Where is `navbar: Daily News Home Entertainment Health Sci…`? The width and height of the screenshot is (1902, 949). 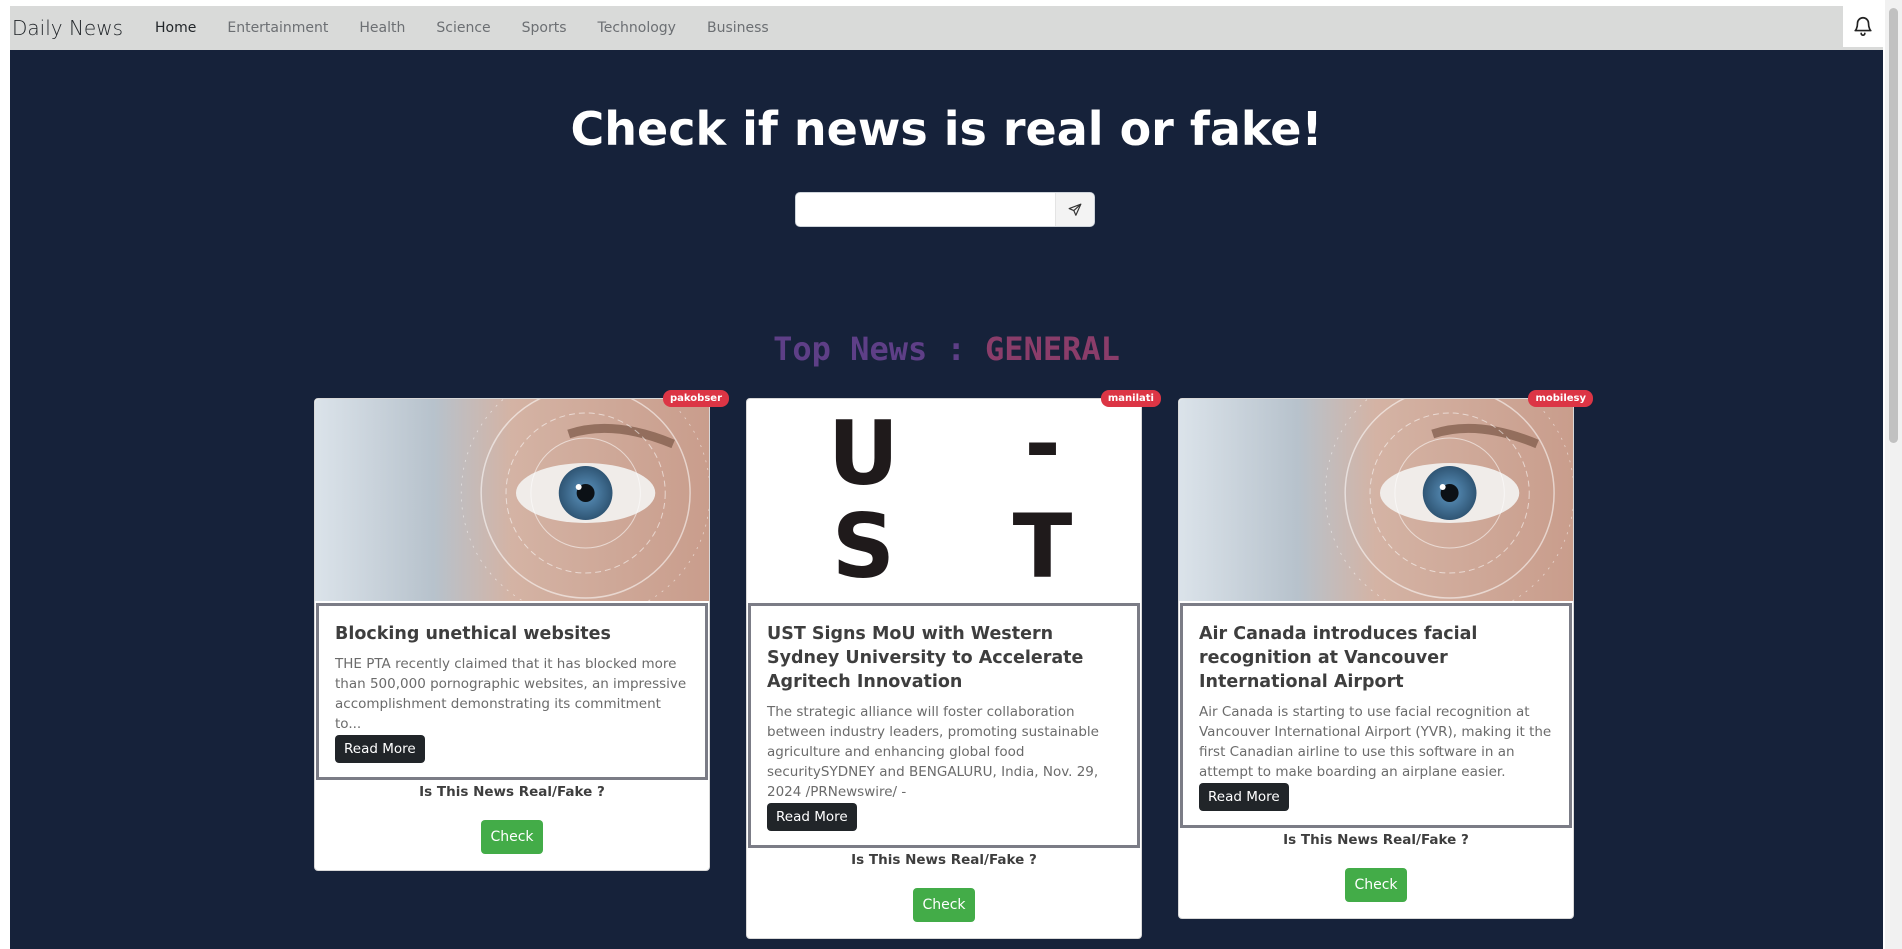
navbar: Daily News Home Entertainment Health Sci… is located at coordinates (946, 27).